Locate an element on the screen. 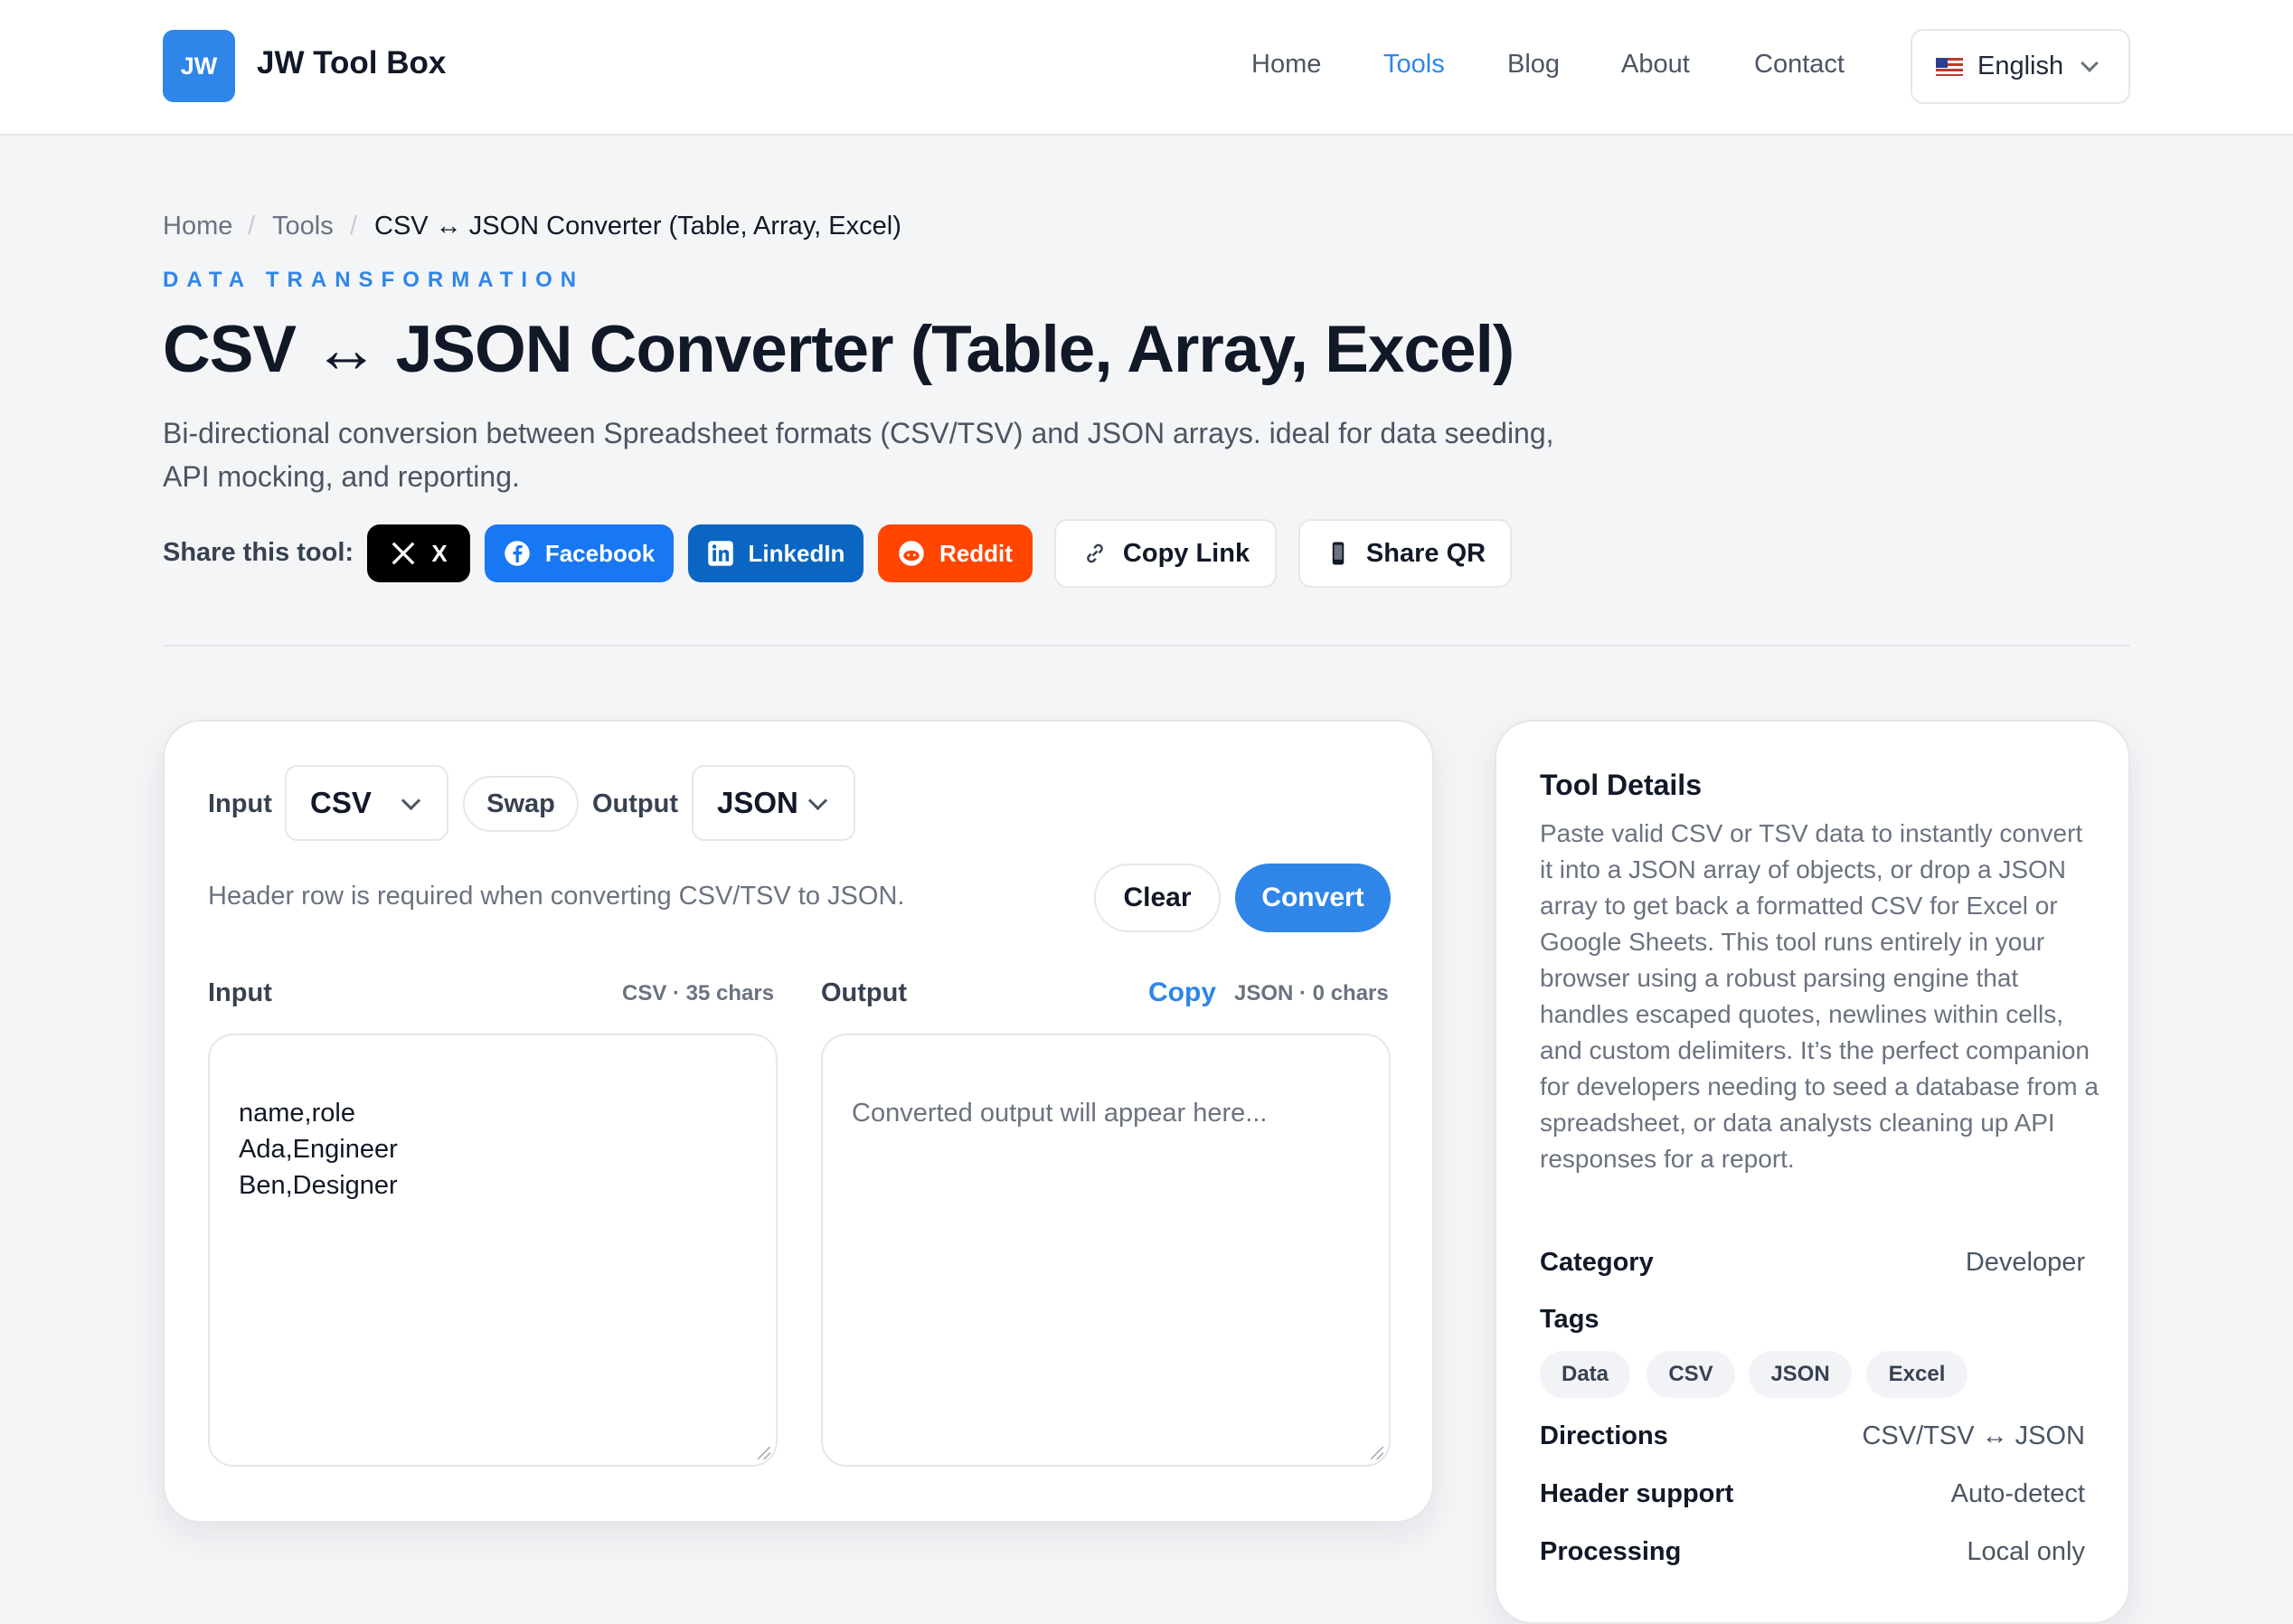  share-facebook-label: Facebook is located at coordinates (600, 553).